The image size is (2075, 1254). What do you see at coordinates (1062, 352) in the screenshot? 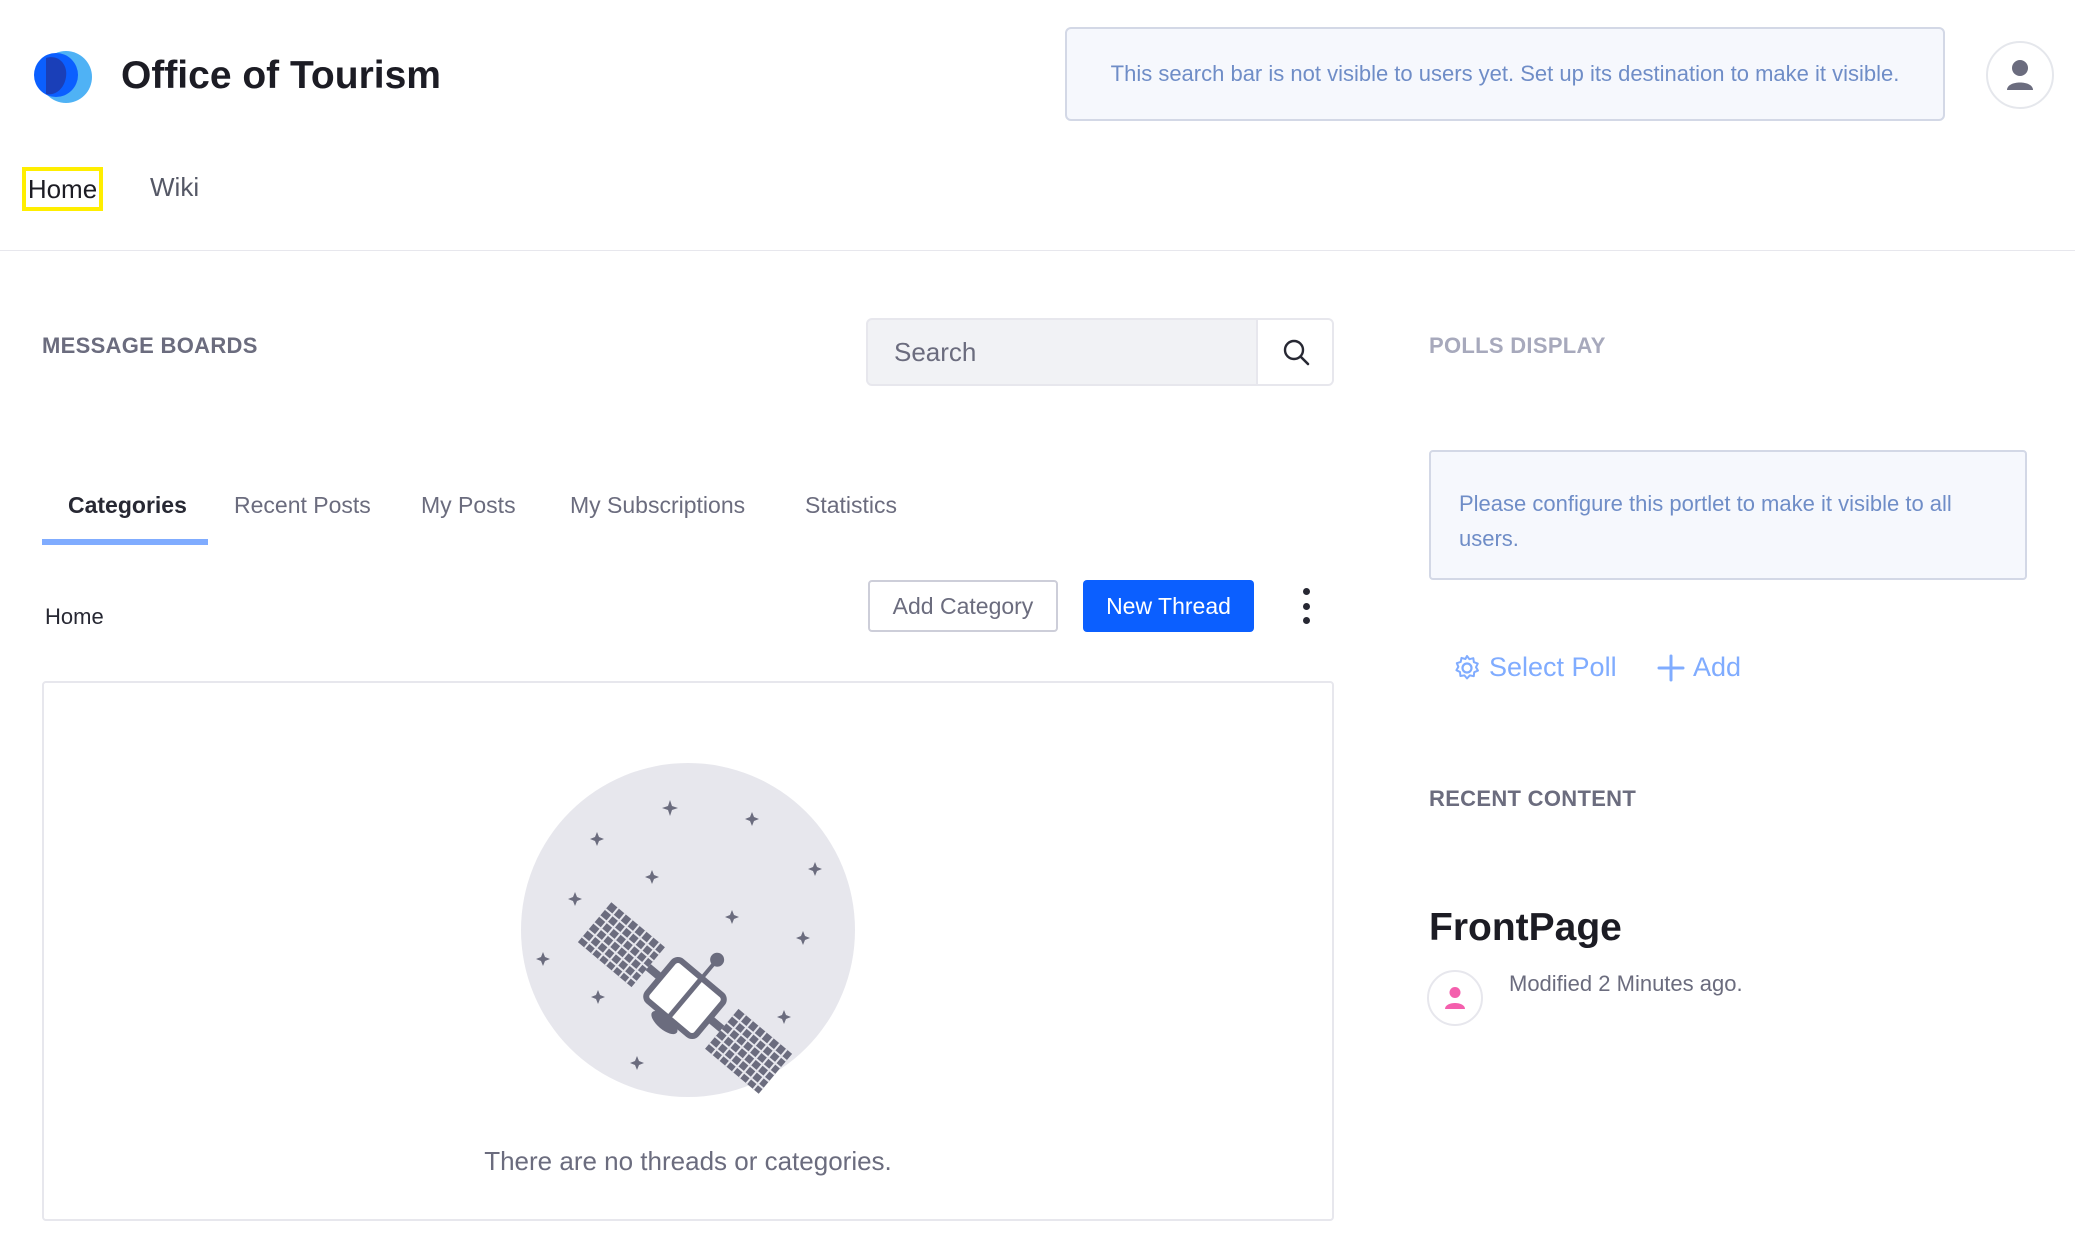
I see `search-input` at bounding box center [1062, 352].